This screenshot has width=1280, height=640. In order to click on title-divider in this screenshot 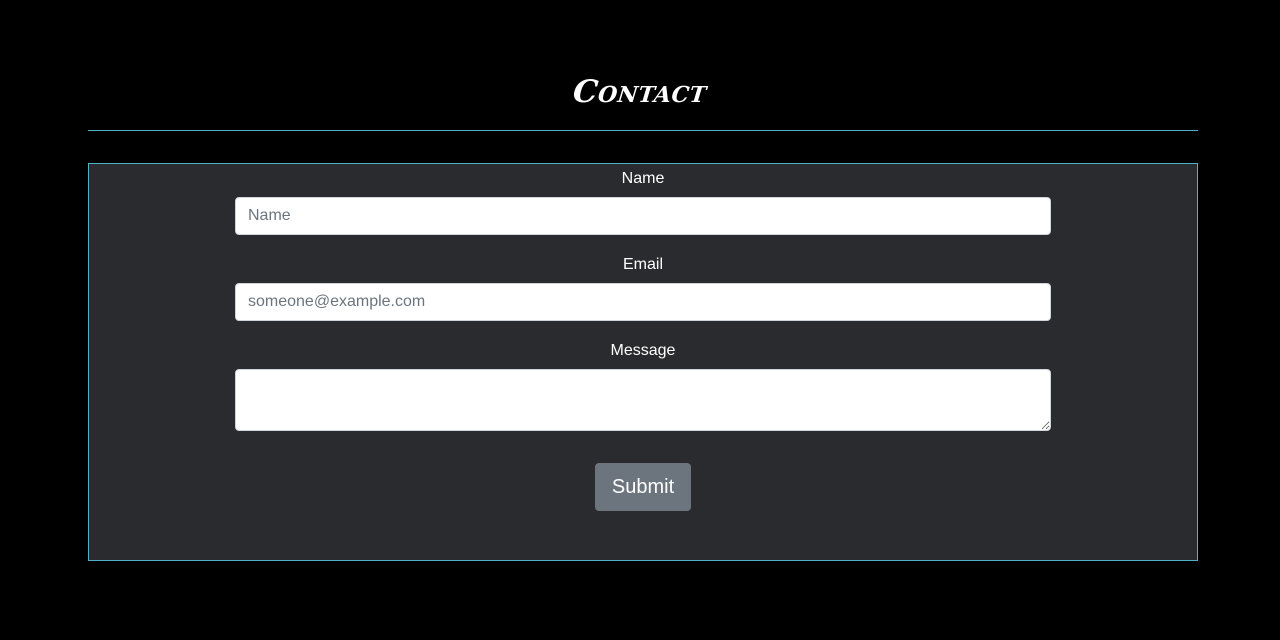, I will do `click(643, 130)`.